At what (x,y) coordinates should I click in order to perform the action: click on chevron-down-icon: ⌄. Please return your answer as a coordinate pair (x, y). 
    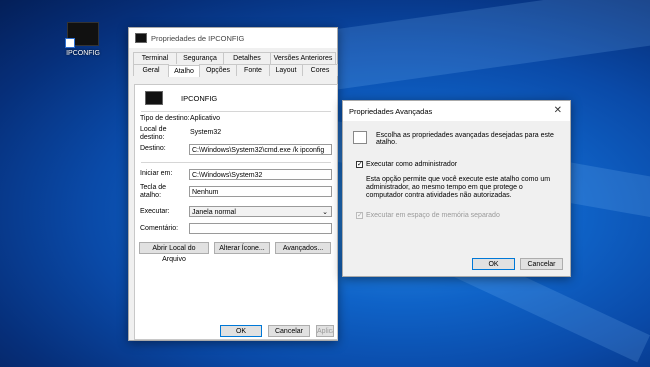
    Looking at the image, I should click on (325, 212).